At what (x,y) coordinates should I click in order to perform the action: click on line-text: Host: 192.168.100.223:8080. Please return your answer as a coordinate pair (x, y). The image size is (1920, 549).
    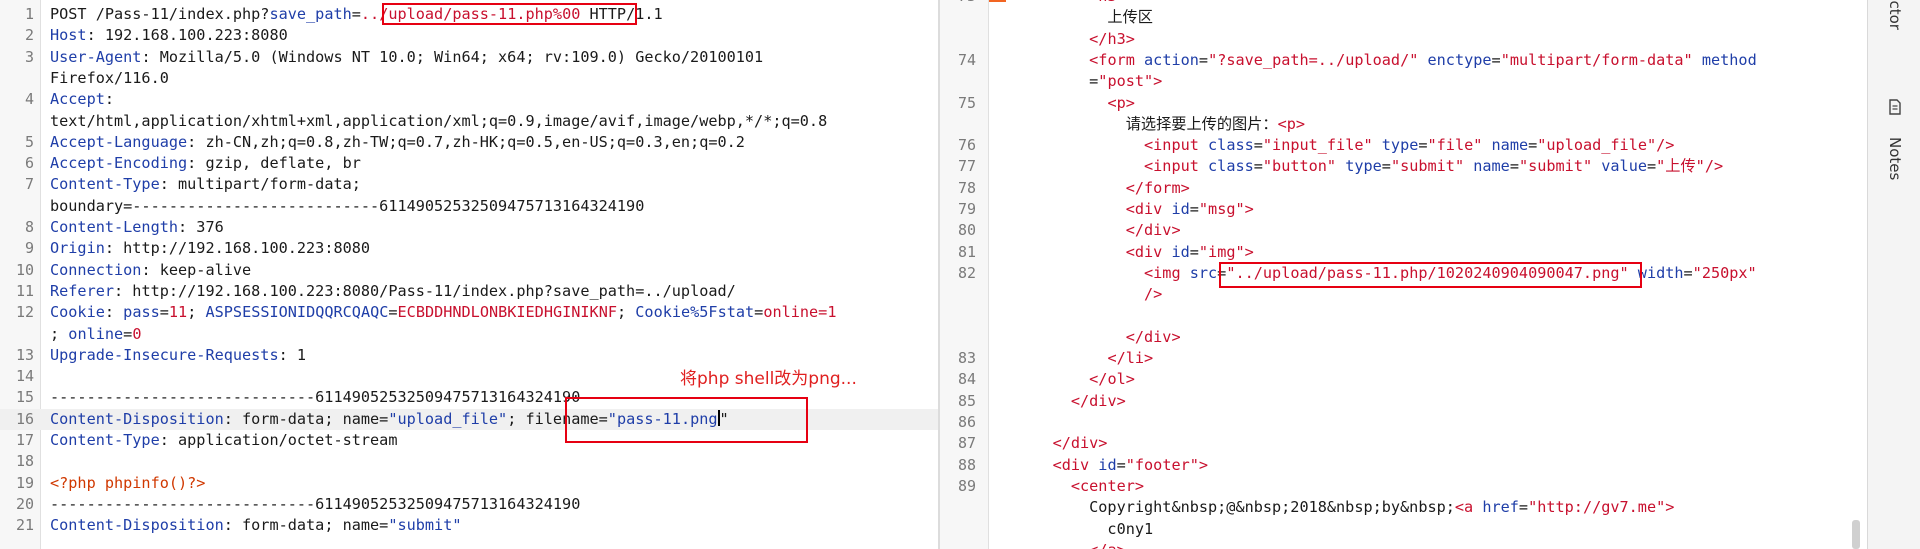
    Looking at the image, I should click on (169, 35).